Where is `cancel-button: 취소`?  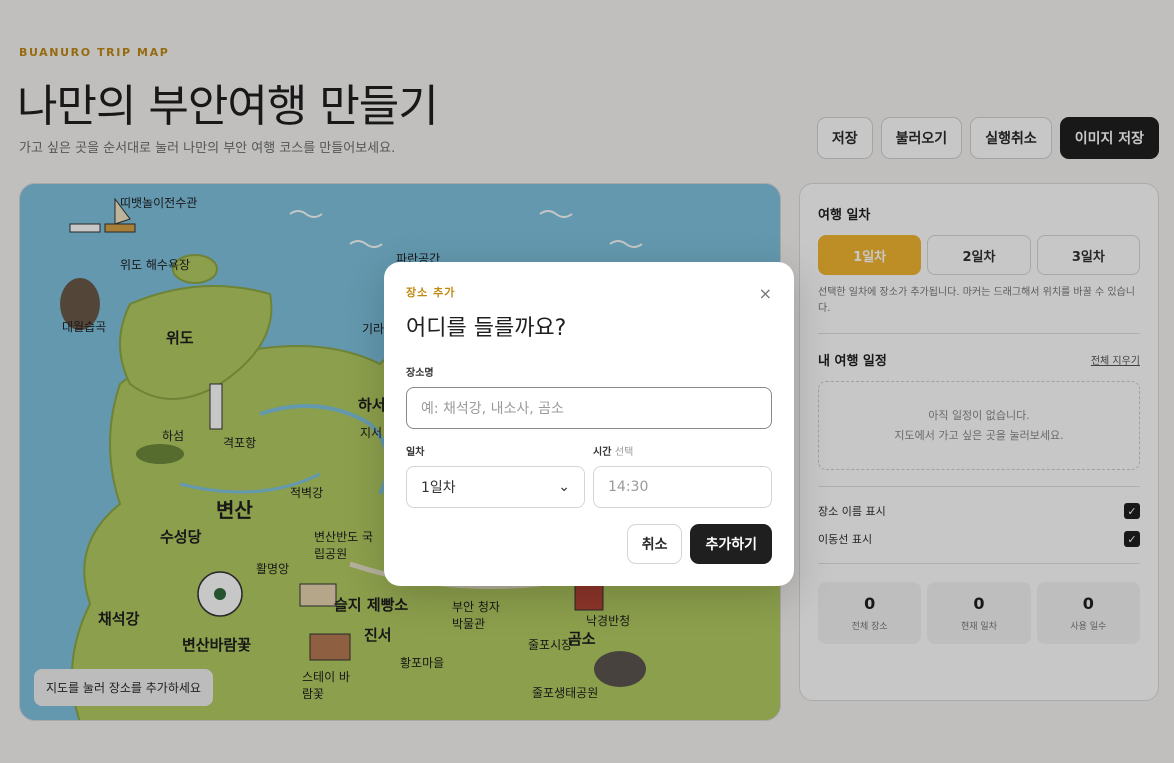
cancel-button: 취소 is located at coordinates (654, 544).